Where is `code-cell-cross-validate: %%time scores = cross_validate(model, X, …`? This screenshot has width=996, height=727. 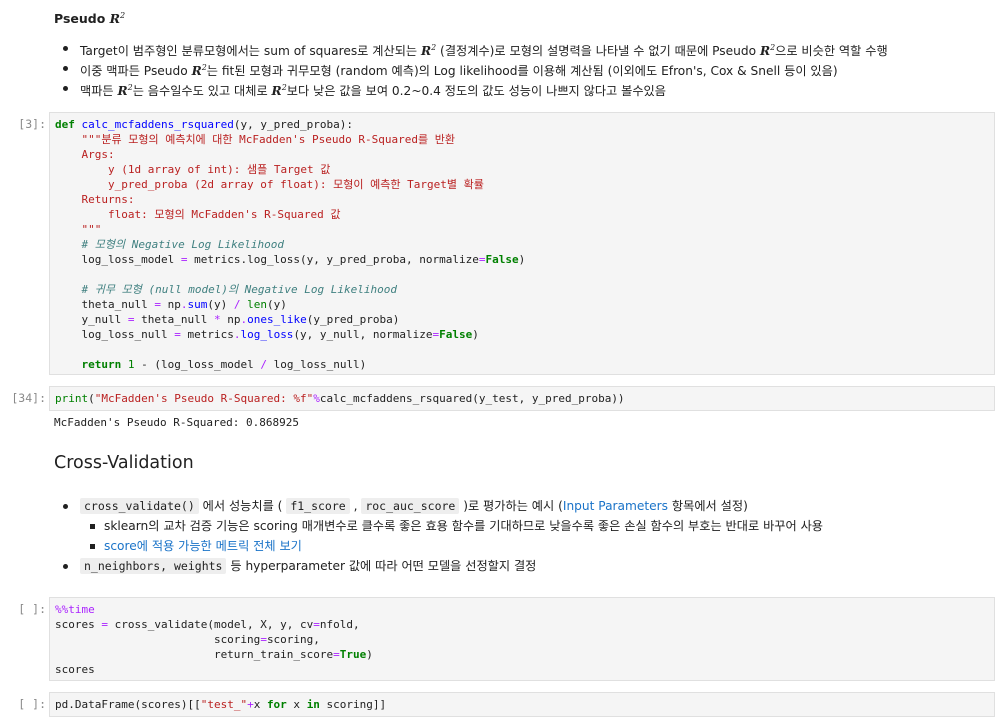 code-cell-cross-validate: %%time scores = cross_validate(model, X, … is located at coordinates (522, 639).